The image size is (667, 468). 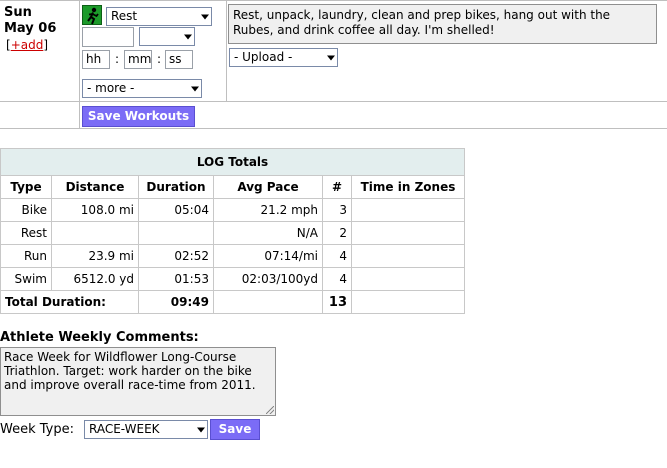 What do you see at coordinates (69, 302) in the screenshot?
I see `total-duration-label: Total Duration:` at bounding box center [69, 302].